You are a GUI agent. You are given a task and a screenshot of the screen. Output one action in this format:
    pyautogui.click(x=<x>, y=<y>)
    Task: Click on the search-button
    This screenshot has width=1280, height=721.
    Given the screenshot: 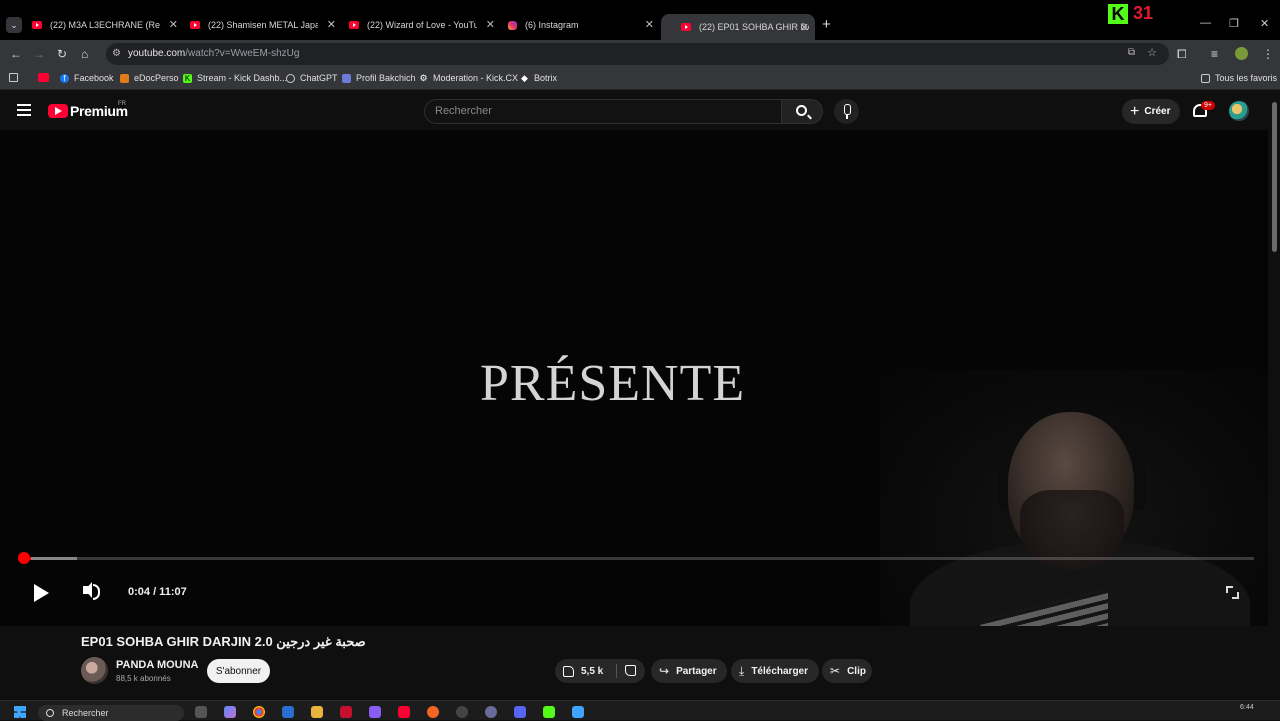 What is the action you would take?
    pyautogui.click(x=802, y=111)
    